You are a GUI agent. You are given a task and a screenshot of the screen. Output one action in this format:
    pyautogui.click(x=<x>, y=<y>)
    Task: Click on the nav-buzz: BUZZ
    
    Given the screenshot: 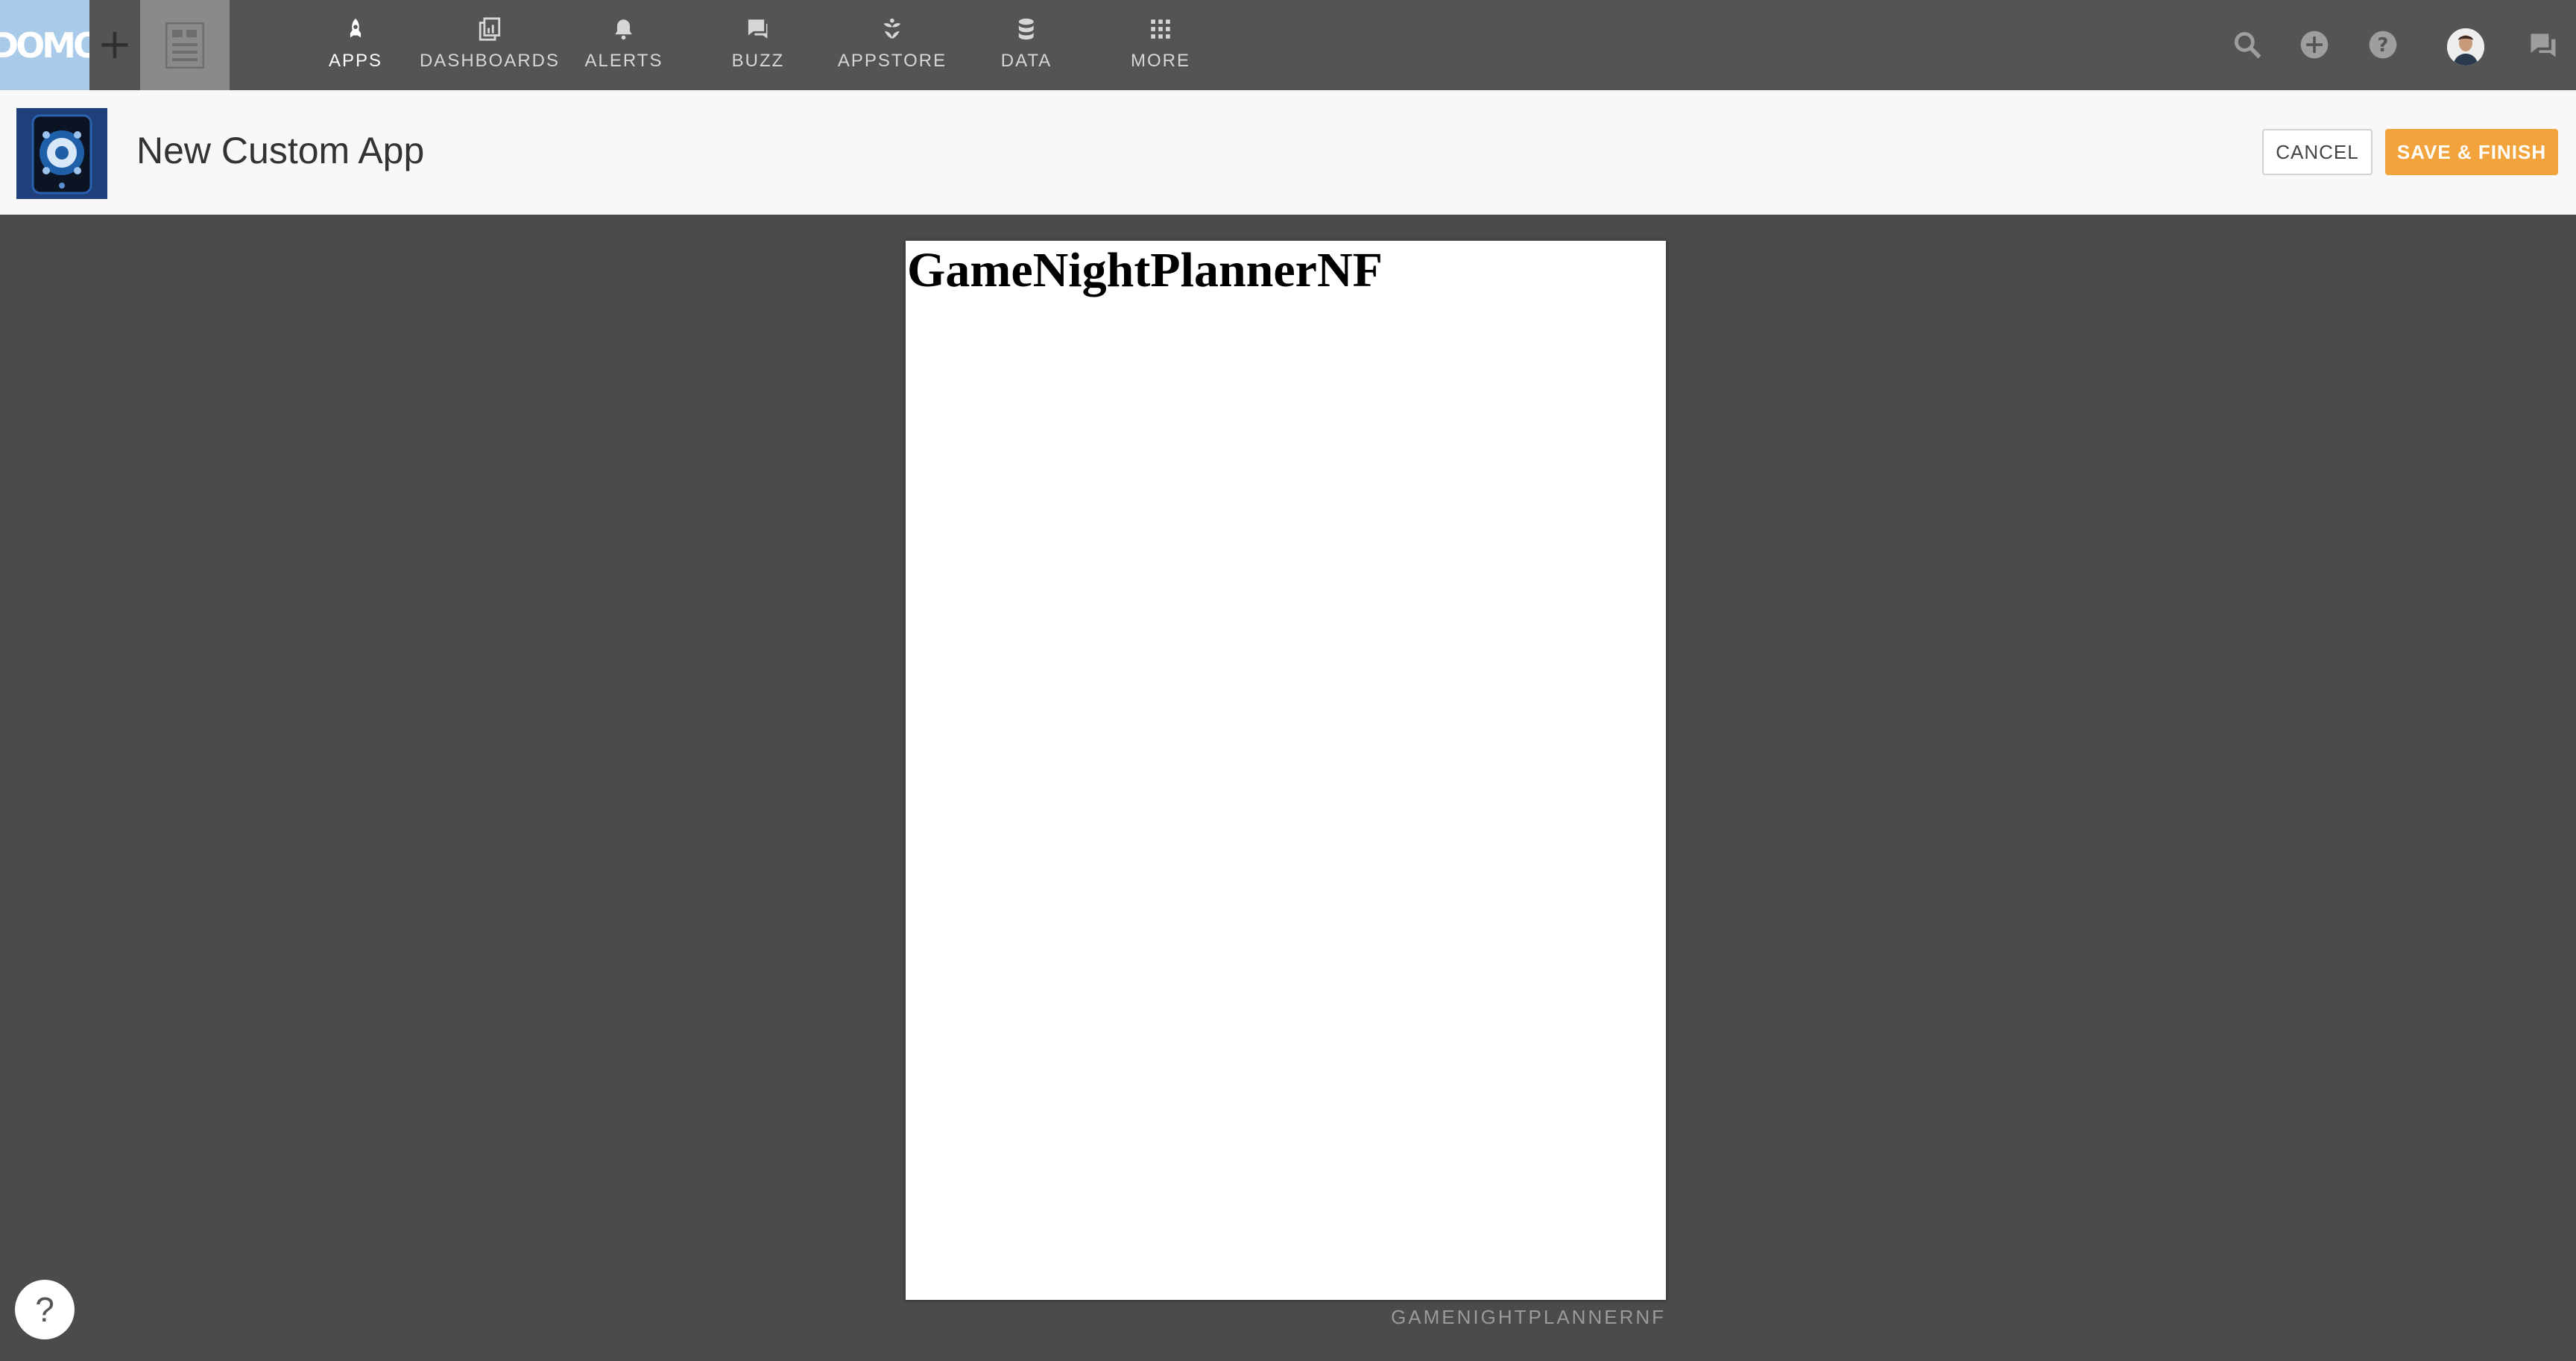 What is the action you would take?
    pyautogui.click(x=758, y=46)
    